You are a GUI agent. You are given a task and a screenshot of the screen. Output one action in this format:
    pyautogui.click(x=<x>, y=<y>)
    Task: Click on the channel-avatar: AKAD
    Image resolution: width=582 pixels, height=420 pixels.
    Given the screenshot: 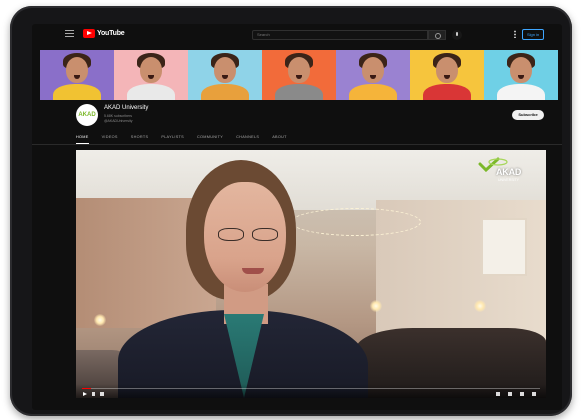 What is the action you would take?
    pyautogui.click(x=87, y=115)
    